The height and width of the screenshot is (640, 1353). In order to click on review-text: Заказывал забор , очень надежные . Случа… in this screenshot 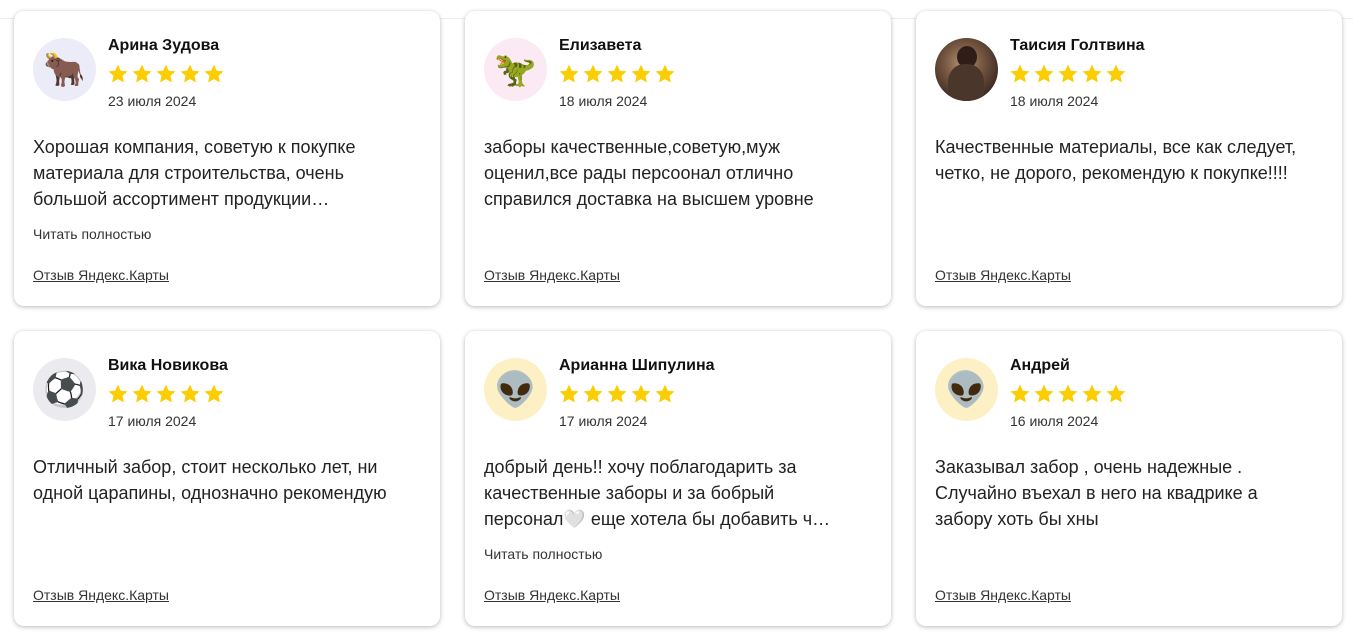, I will do `click(1096, 493)`.